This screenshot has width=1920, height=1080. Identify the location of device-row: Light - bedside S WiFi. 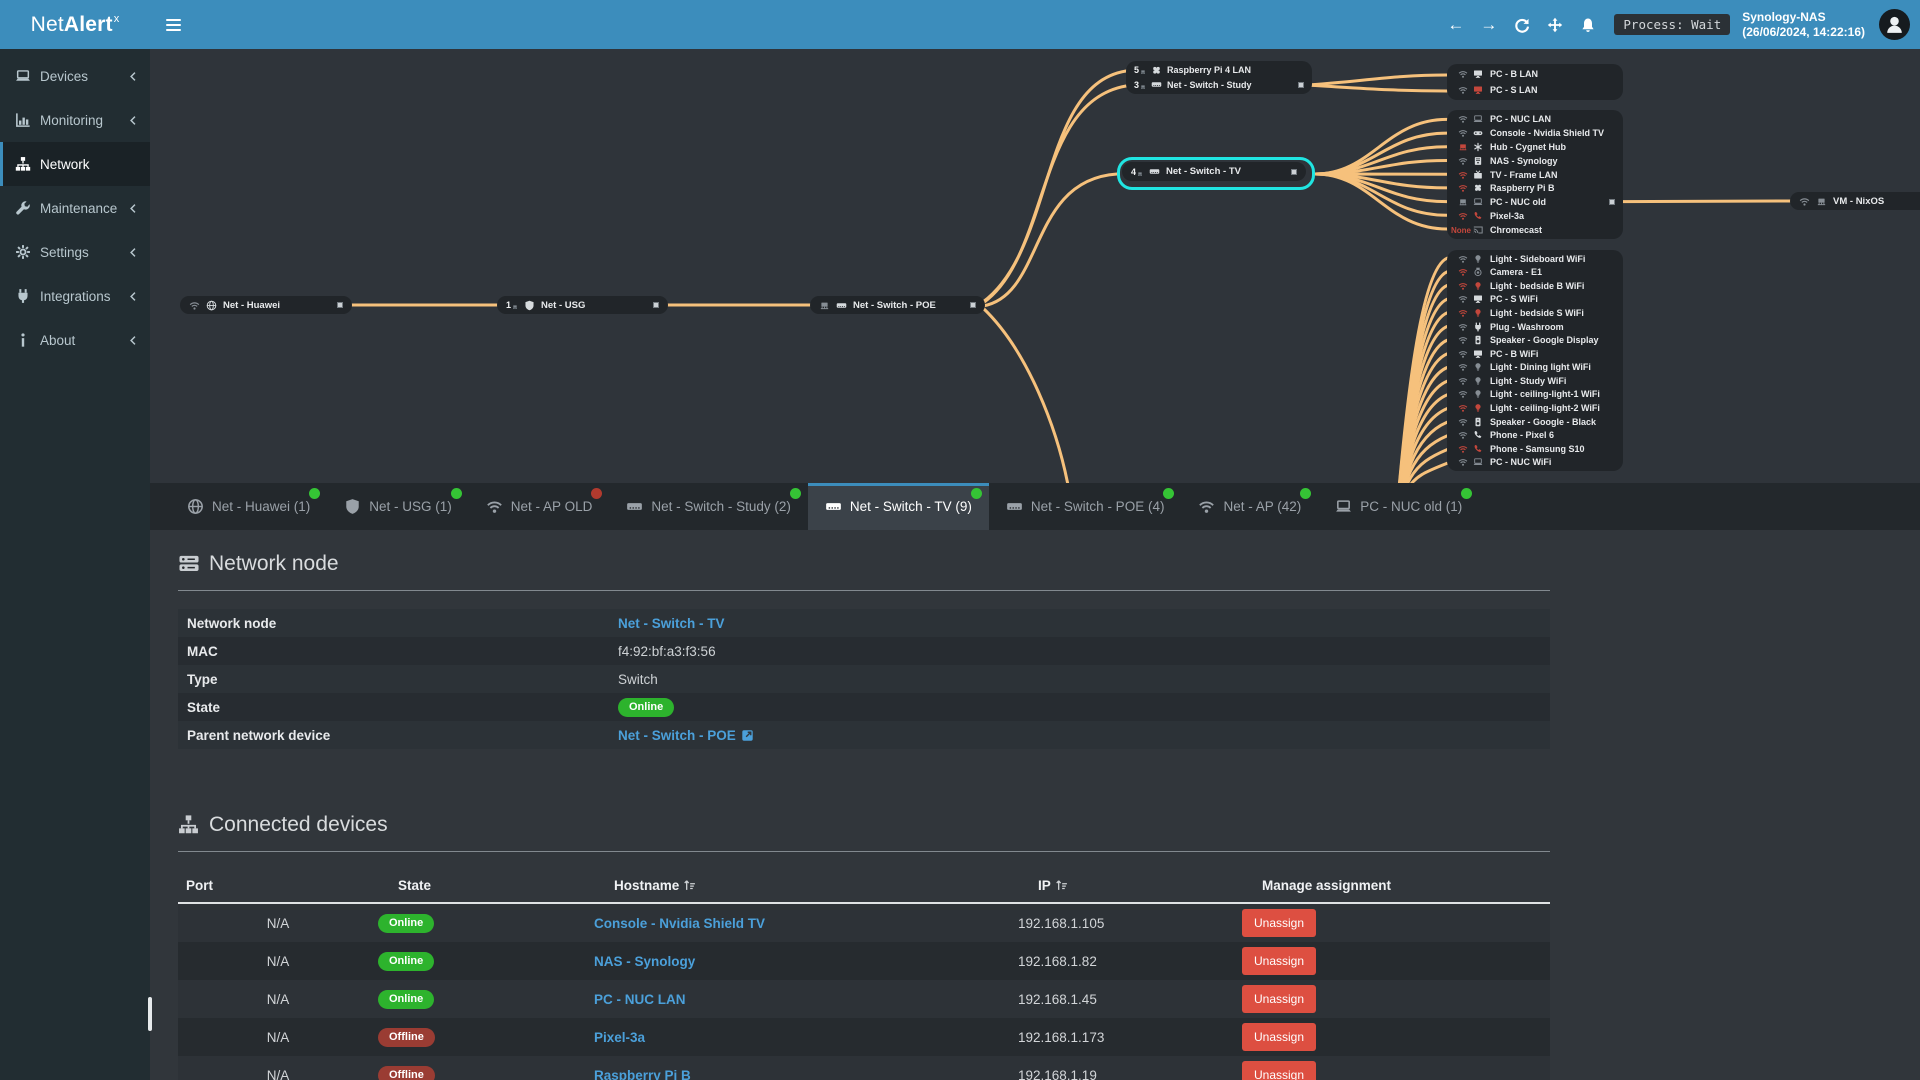
(1535, 313).